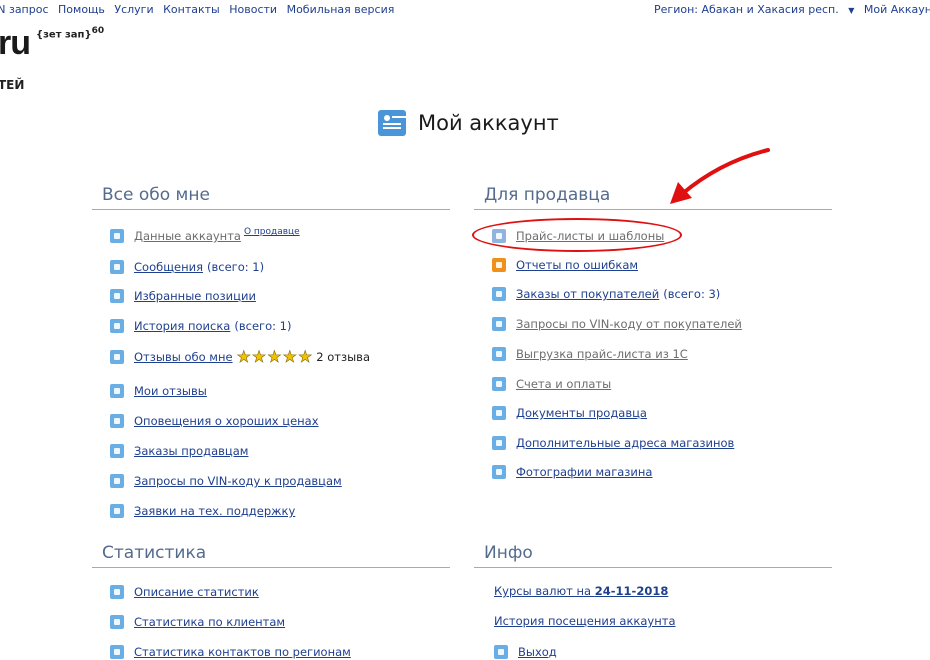 The height and width of the screenshot is (660, 930). What do you see at coordinates (499, 384) in the screenshot?
I see `money-icon` at bounding box center [499, 384].